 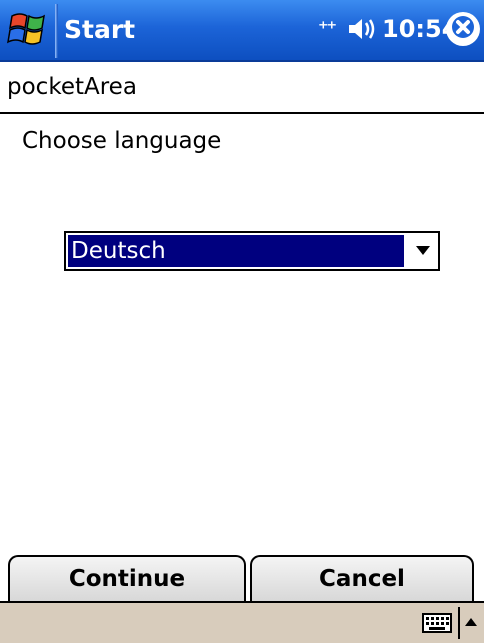 I want to click on continue-button: Continue, so click(x=127, y=578).